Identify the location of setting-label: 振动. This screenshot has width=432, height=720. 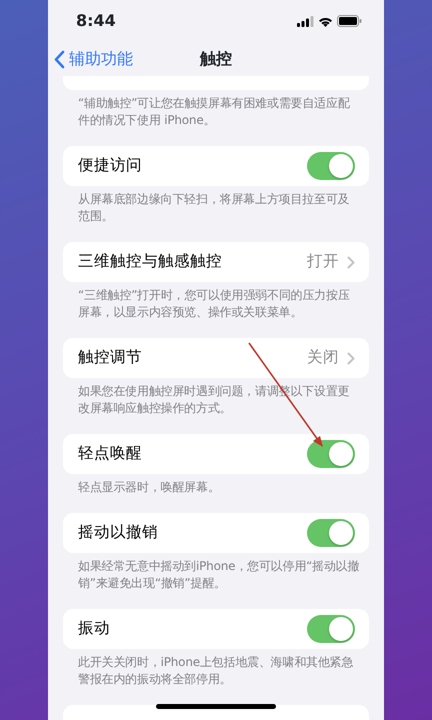
(94, 629).